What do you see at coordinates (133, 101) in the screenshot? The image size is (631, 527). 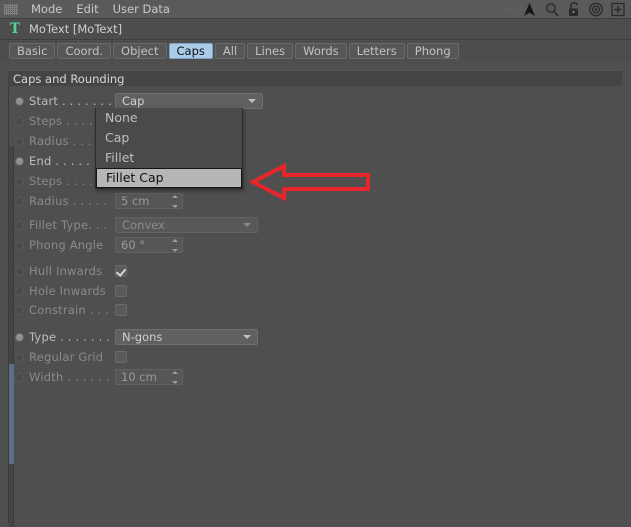 I see `dropdown-value: Cap` at bounding box center [133, 101].